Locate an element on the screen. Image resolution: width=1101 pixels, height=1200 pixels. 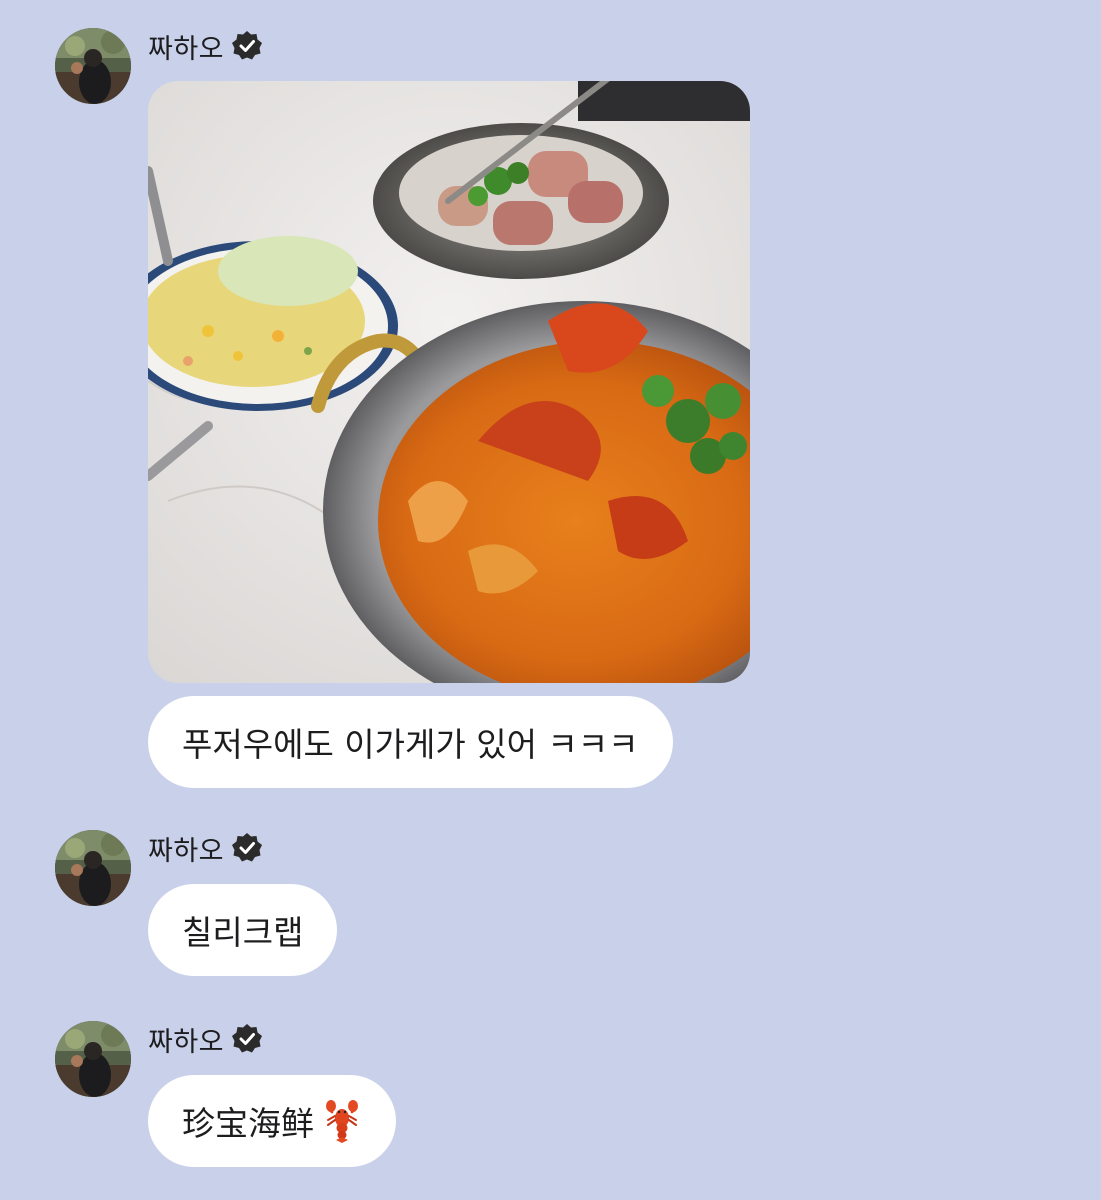
message-bubble: 푸저우에도 이가게가 있어 ㅋㅋㅋ is located at coordinates (410, 742).